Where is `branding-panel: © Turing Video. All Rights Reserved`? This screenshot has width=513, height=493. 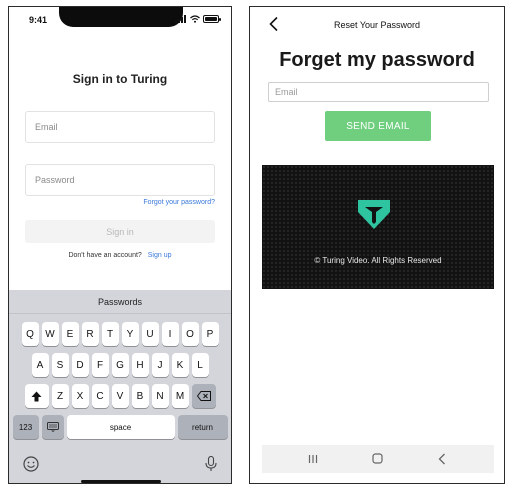
branding-panel: © Turing Video. All Rights Reserved is located at coordinates (378, 227).